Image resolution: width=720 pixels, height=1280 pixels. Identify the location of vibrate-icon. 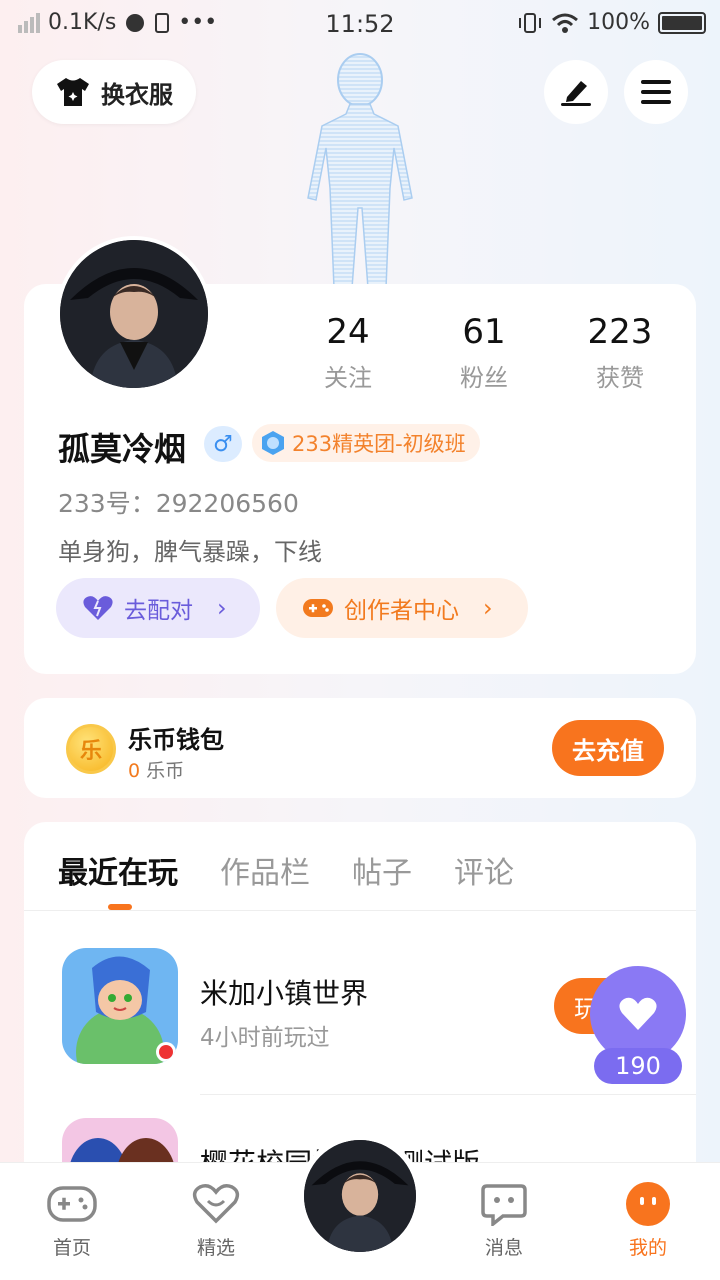
(530, 22).